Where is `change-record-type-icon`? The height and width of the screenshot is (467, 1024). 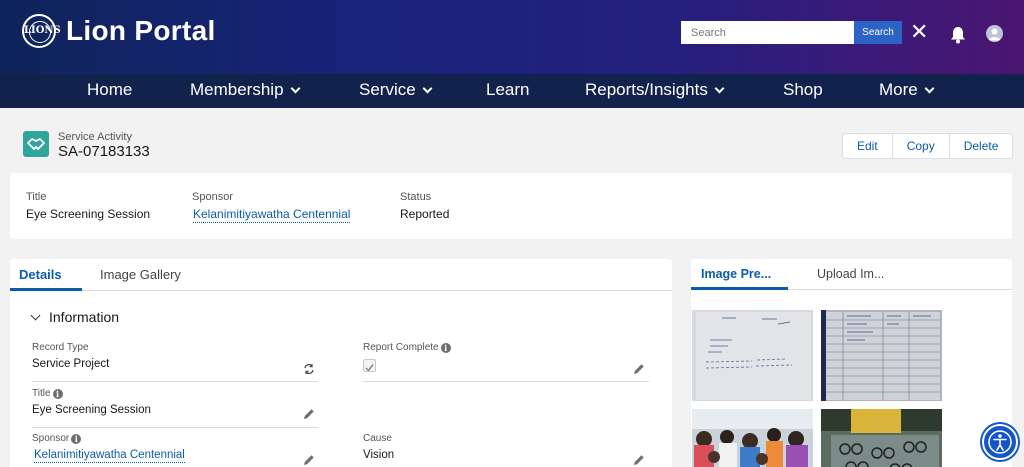 change-record-type-icon is located at coordinates (309, 369).